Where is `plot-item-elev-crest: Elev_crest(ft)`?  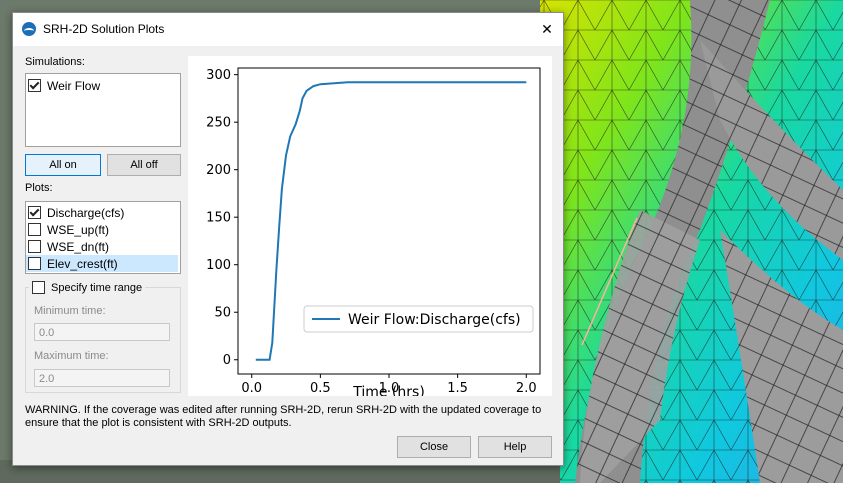 plot-item-elev-crest: Elev_crest(ft) is located at coordinates (102, 263).